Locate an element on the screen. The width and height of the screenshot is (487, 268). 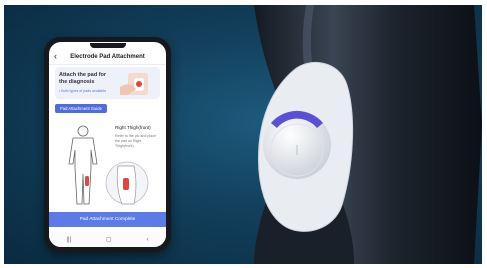
pad-attachment-complete-button: Pad Attachment Complete is located at coordinates (107, 219).